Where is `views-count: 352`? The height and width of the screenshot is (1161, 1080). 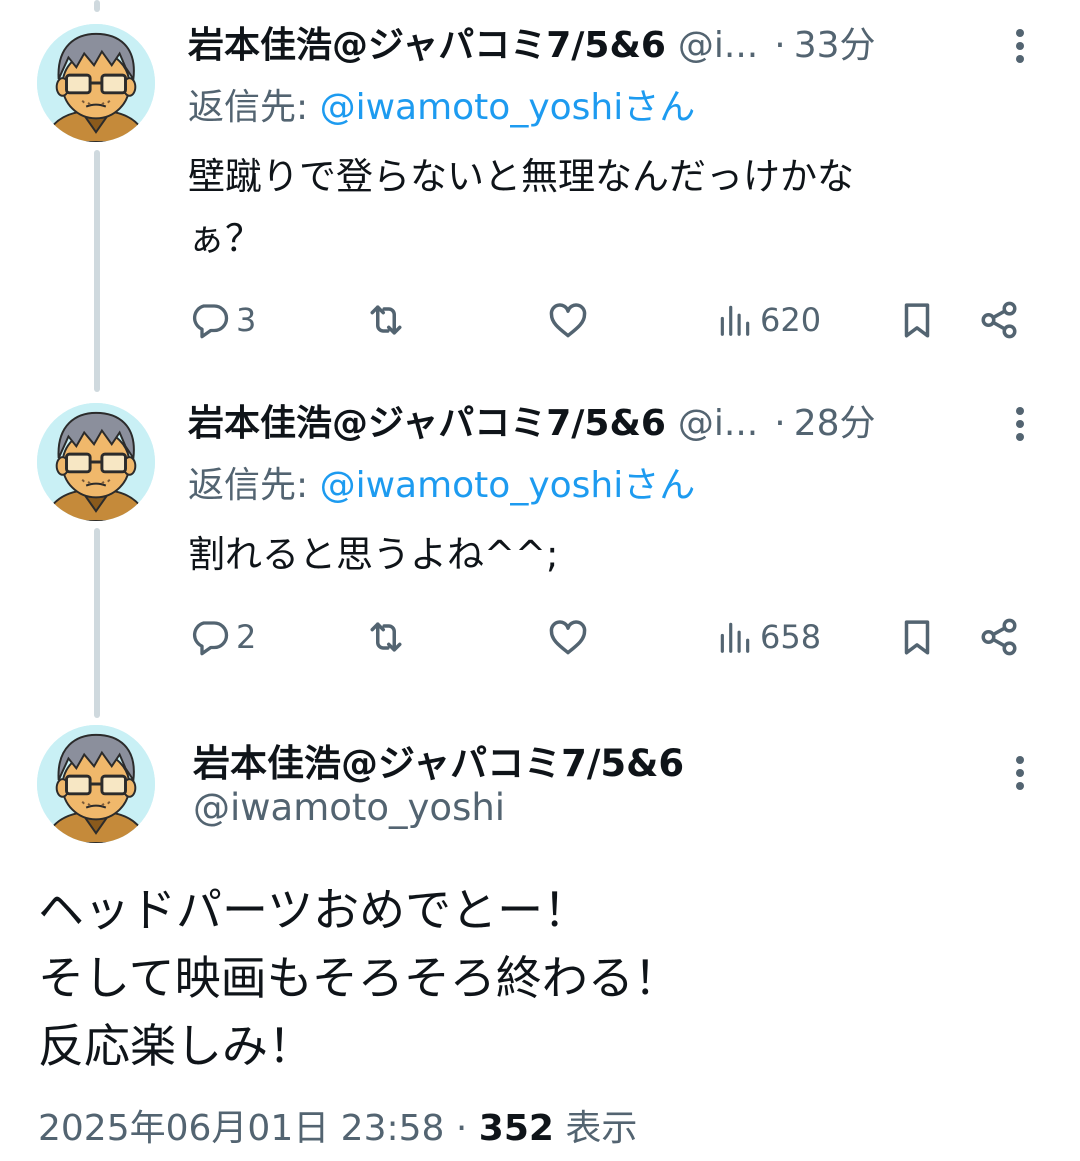 views-count: 352 is located at coordinates (516, 1128).